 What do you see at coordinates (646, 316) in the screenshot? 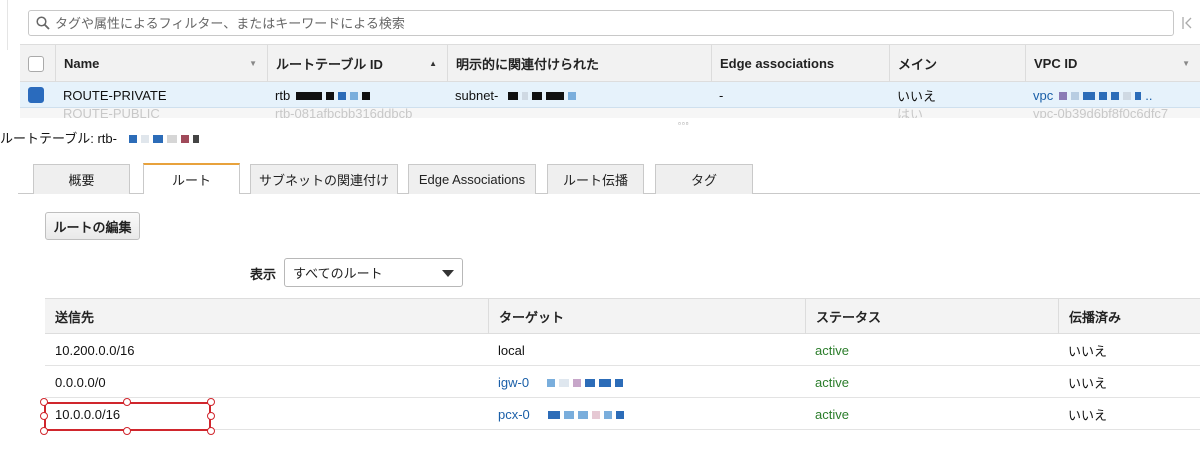
I see `column-header-target: ターゲット` at bounding box center [646, 316].